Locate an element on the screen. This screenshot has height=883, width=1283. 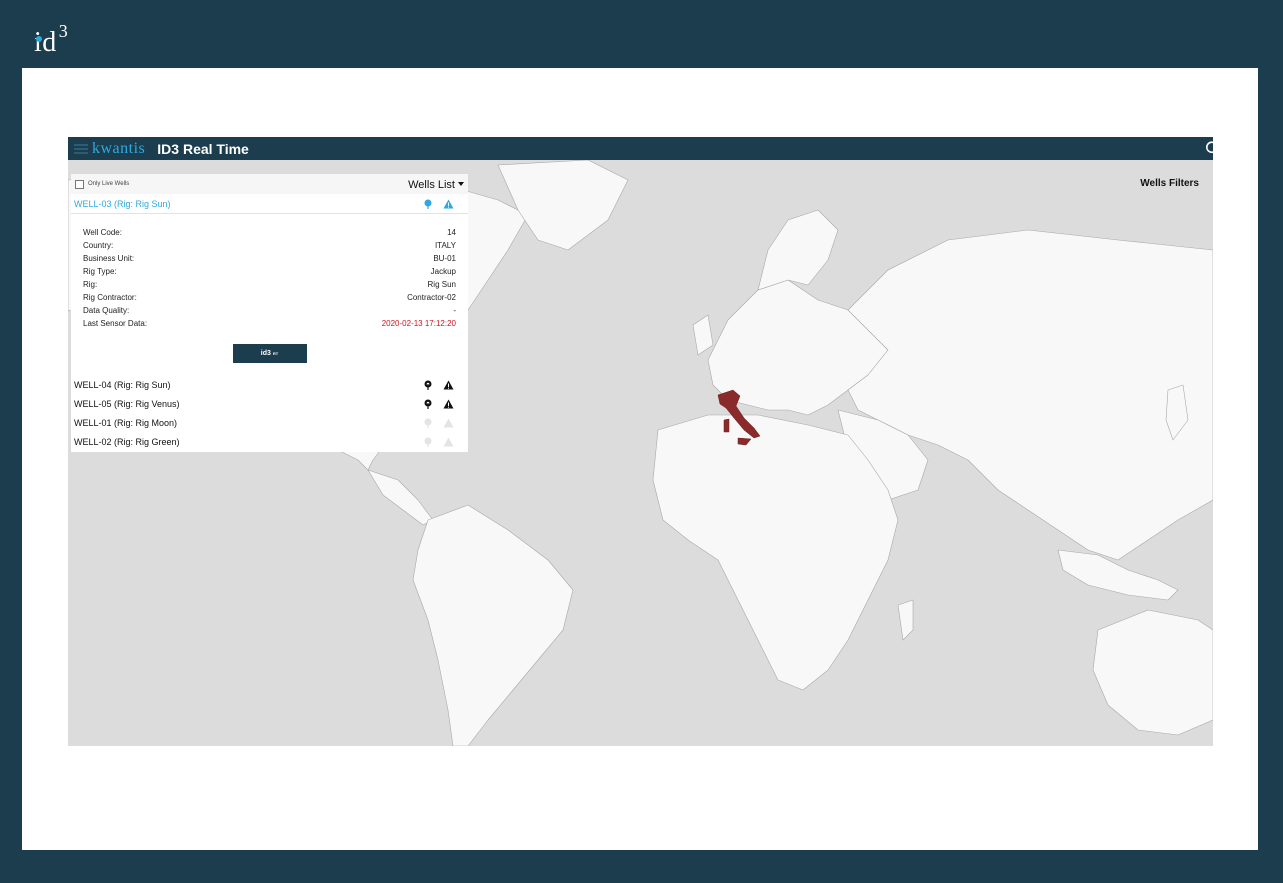
detail-row: Data Quality: - is located at coordinates (269, 310).